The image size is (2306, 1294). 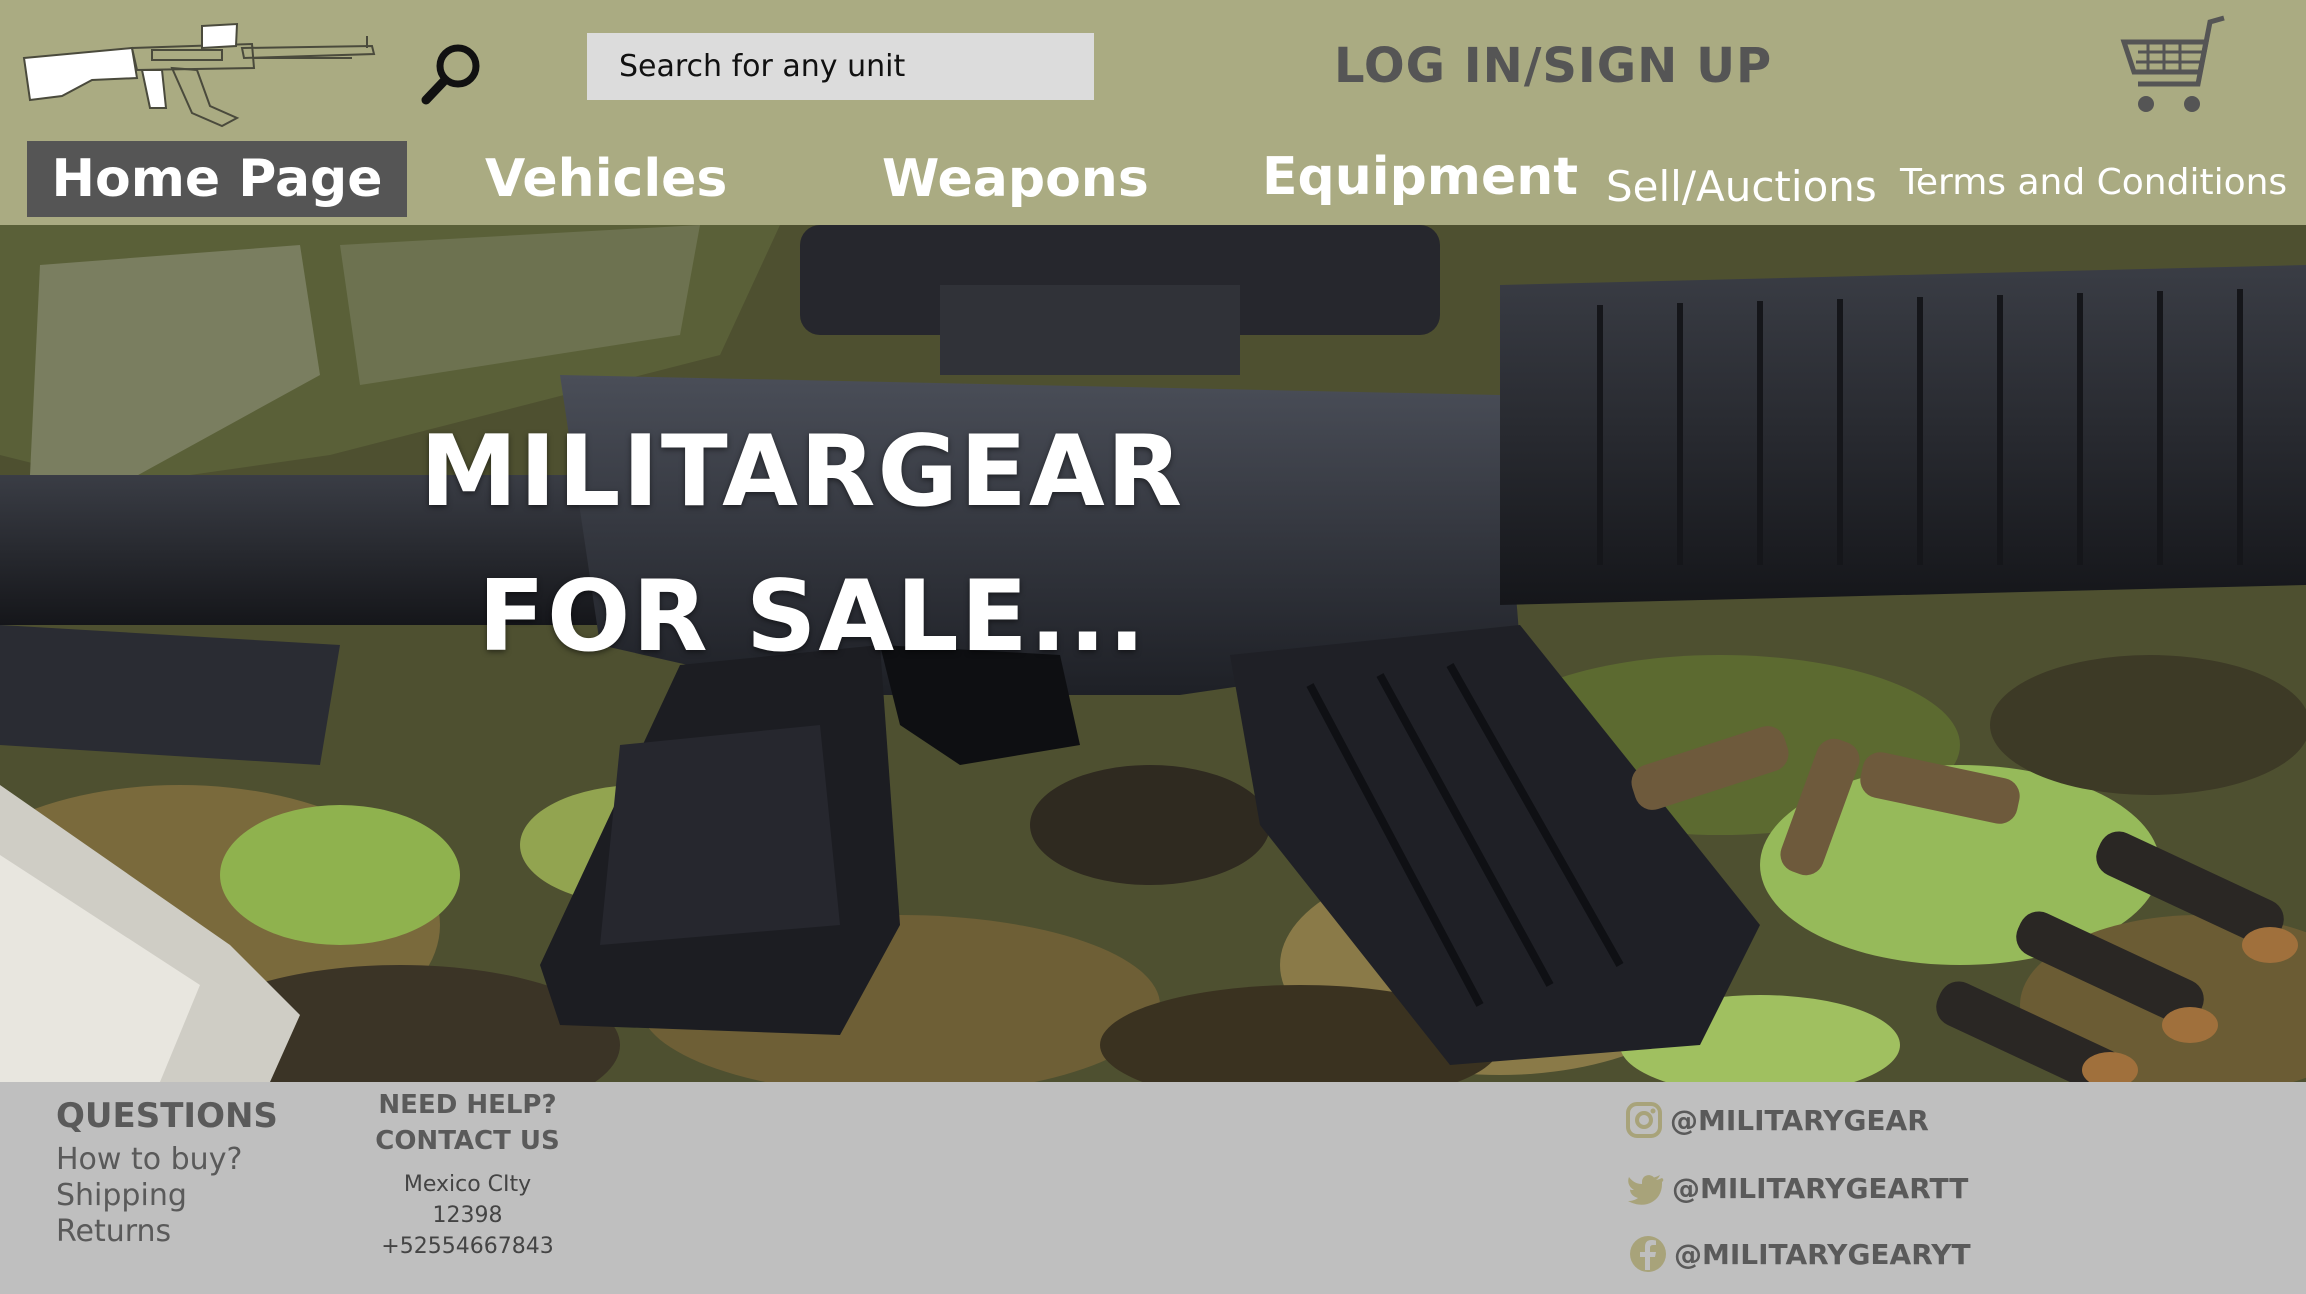 I want to click on shipping-link: Shipping, so click(x=121, y=1195).